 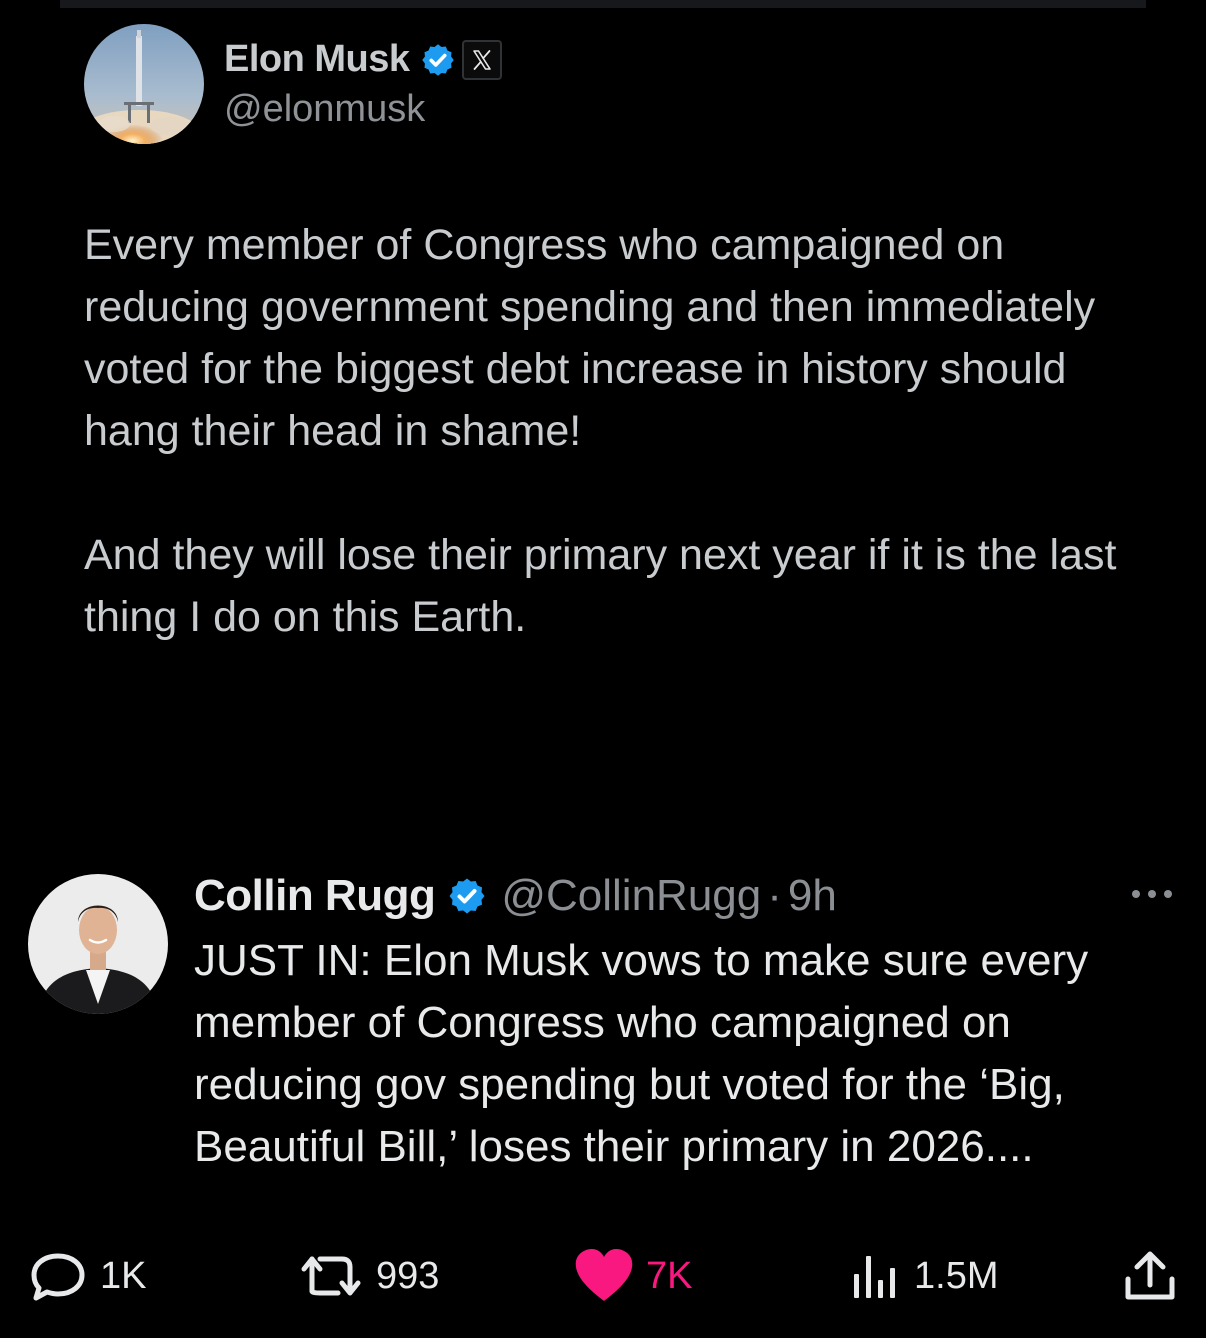 I want to click on reply-tweet-header: Collin Rugg @CollinRugg · 9h, so click(x=515, y=896).